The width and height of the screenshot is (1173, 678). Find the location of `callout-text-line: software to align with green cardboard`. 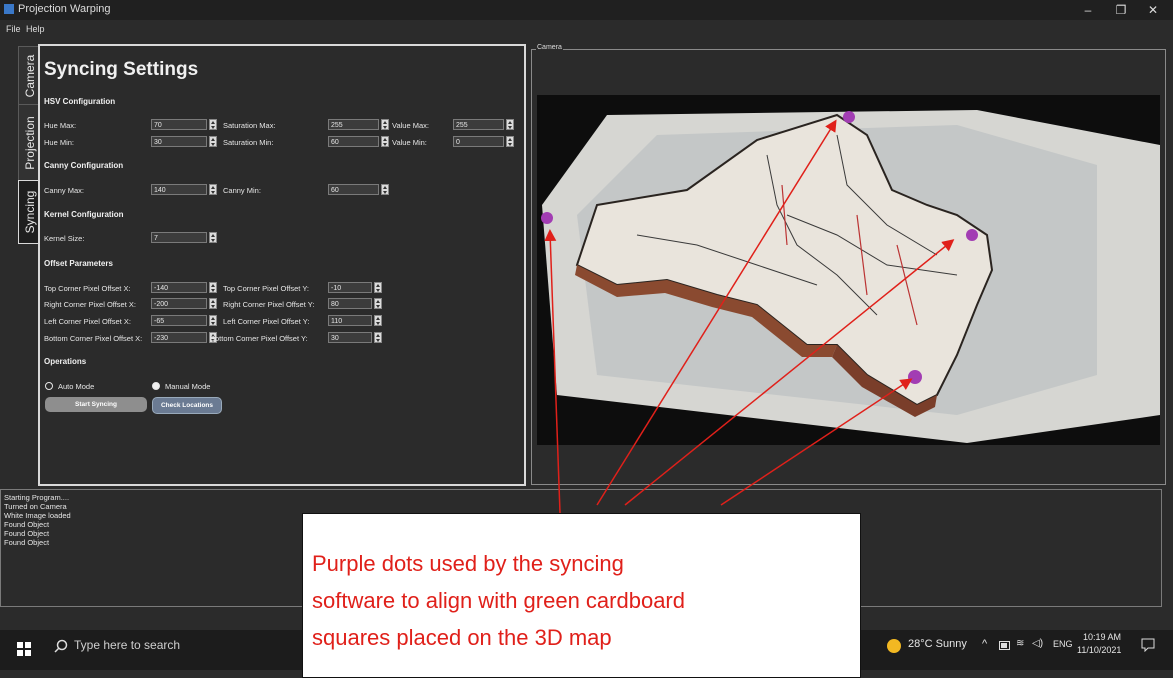

callout-text-line: software to align with green cardboard is located at coordinates (498, 600).